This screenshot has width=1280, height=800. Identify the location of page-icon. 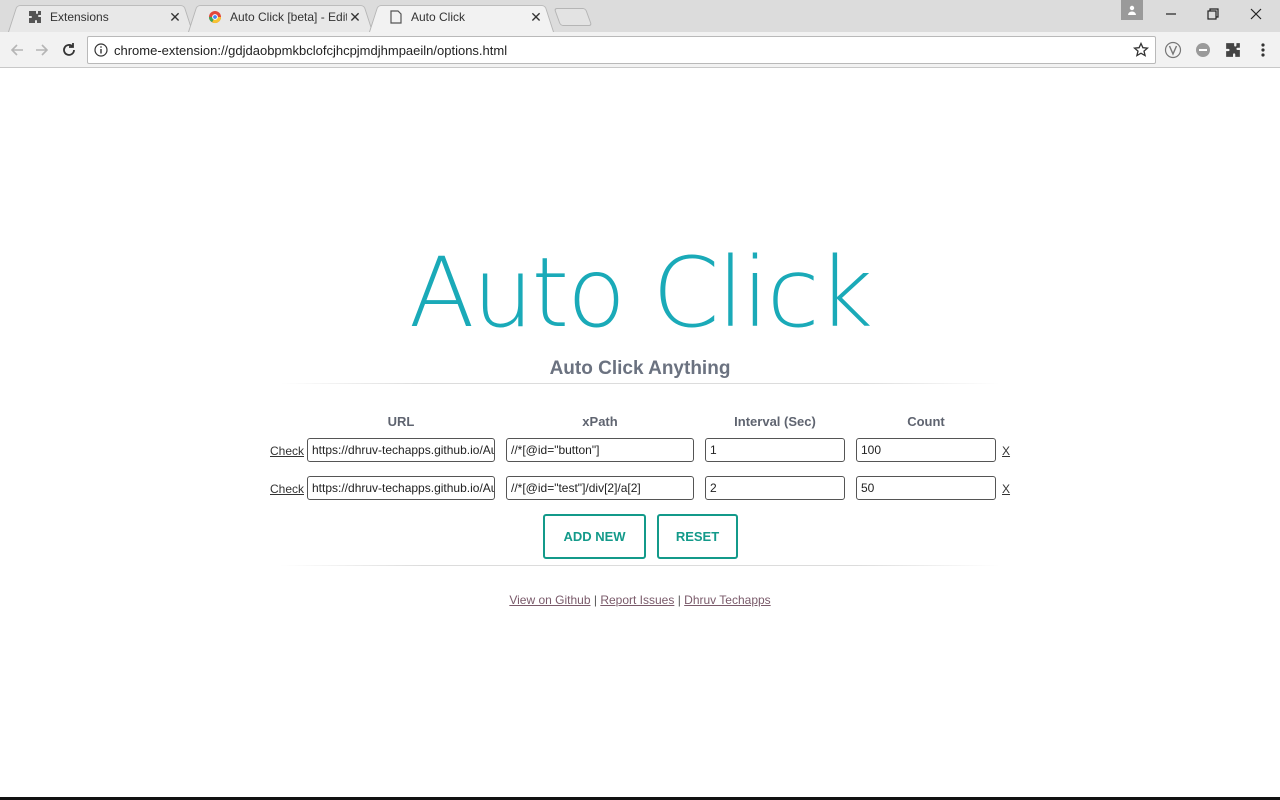
(396, 17).